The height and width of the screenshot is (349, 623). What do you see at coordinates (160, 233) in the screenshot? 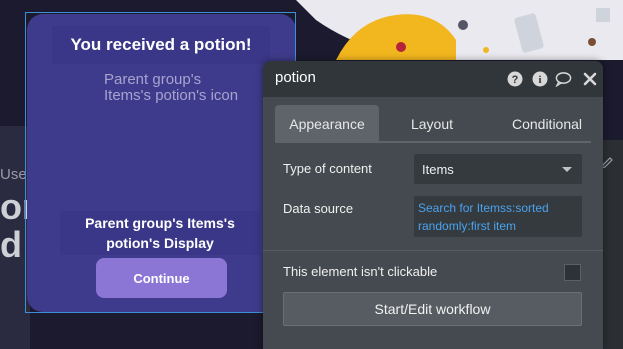
I see `potion-display-text: Parent group's Items's potion's Display` at bounding box center [160, 233].